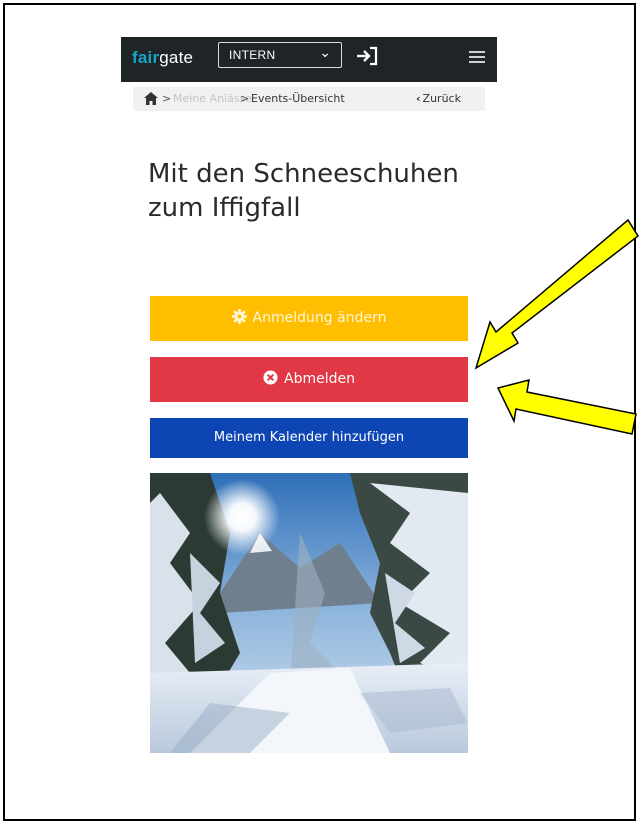 The width and height of the screenshot is (641, 825). Describe the element at coordinates (151, 98) in the screenshot. I see `home-icon` at that location.